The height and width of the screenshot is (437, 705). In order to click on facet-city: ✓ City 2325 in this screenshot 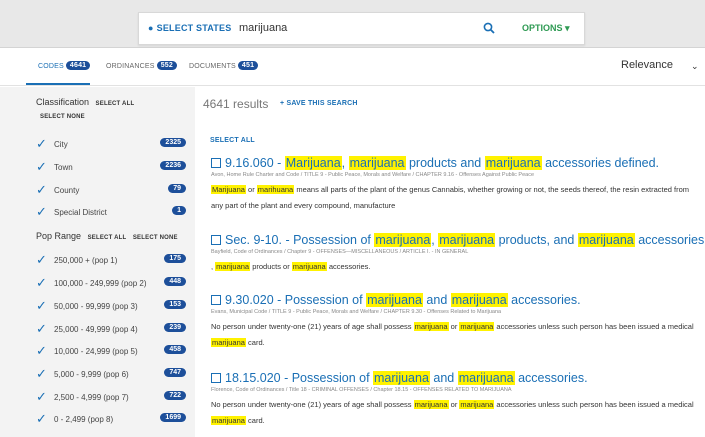, I will do `click(111, 145)`.